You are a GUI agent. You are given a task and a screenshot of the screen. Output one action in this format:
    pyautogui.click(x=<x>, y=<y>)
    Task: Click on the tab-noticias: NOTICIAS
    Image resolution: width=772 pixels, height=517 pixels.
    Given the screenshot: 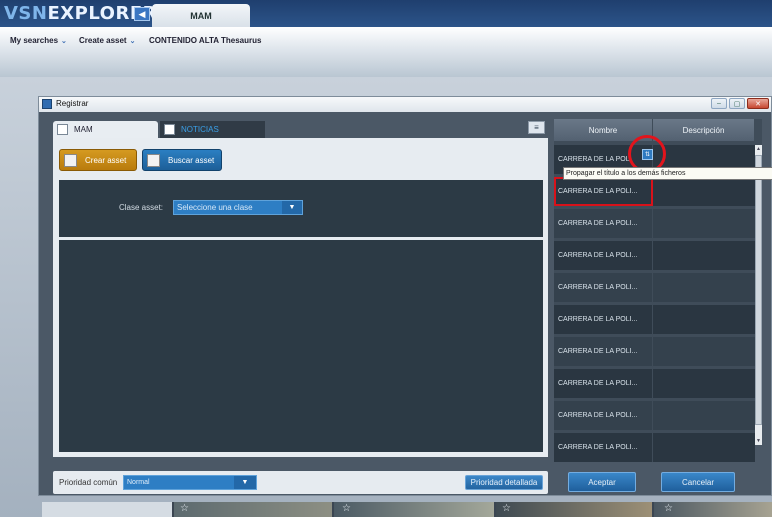 What is the action you would take?
    pyautogui.click(x=212, y=129)
    